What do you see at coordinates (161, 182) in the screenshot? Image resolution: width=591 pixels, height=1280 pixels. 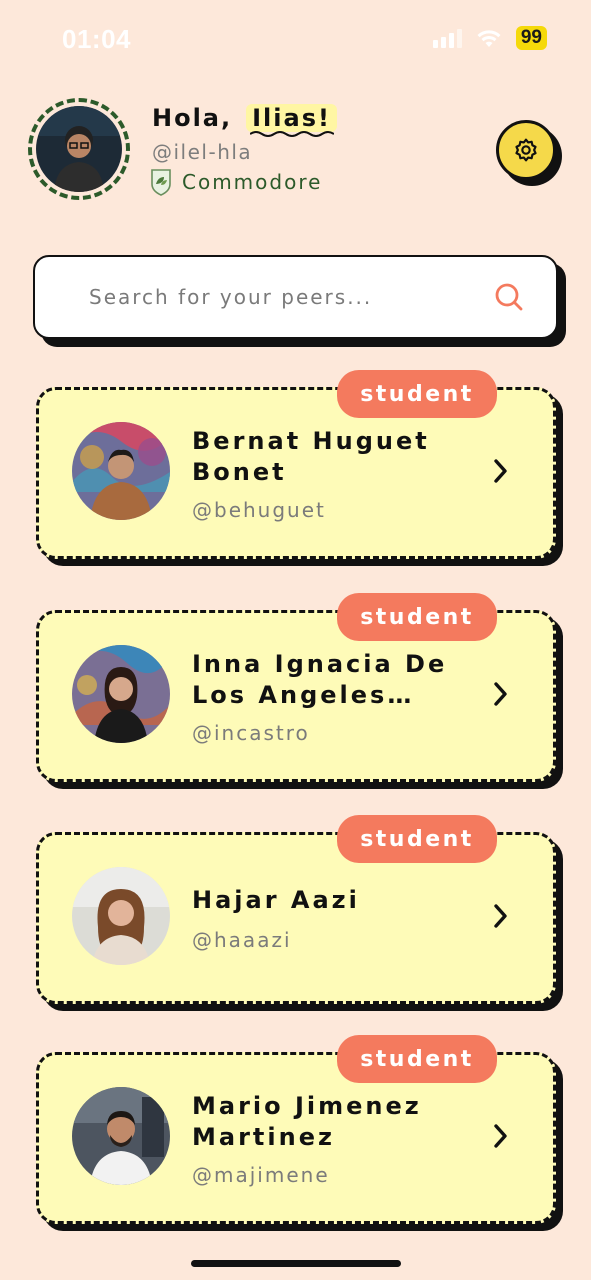 I see `rank-icon` at bounding box center [161, 182].